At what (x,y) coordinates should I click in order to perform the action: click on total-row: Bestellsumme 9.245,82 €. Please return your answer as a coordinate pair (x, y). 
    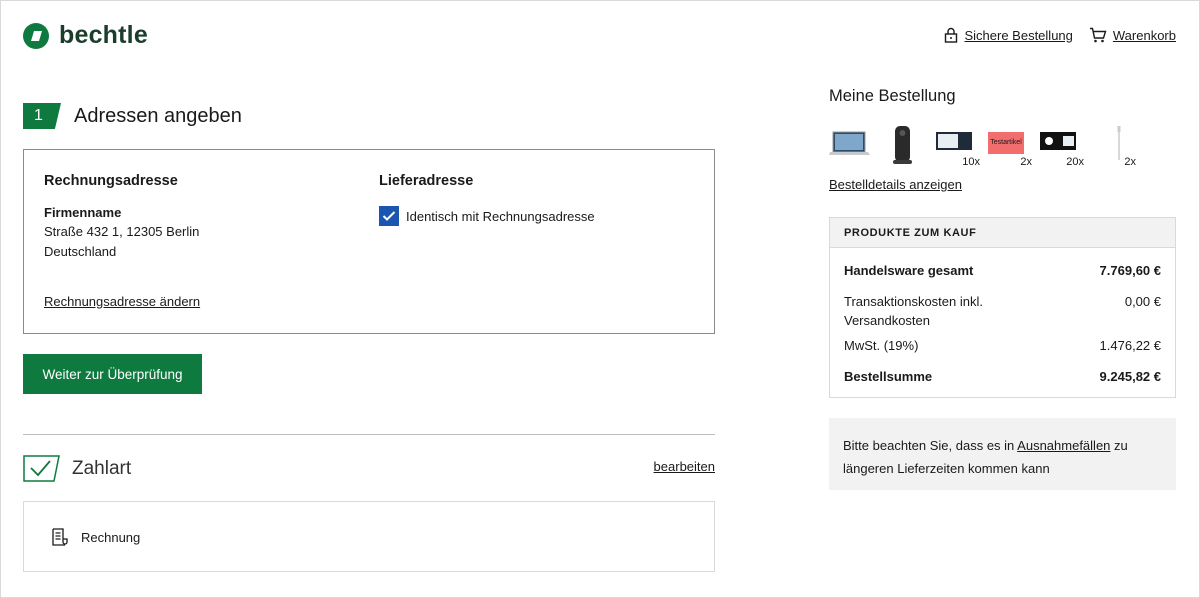
    Looking at the image, I should click on (1002, 376).